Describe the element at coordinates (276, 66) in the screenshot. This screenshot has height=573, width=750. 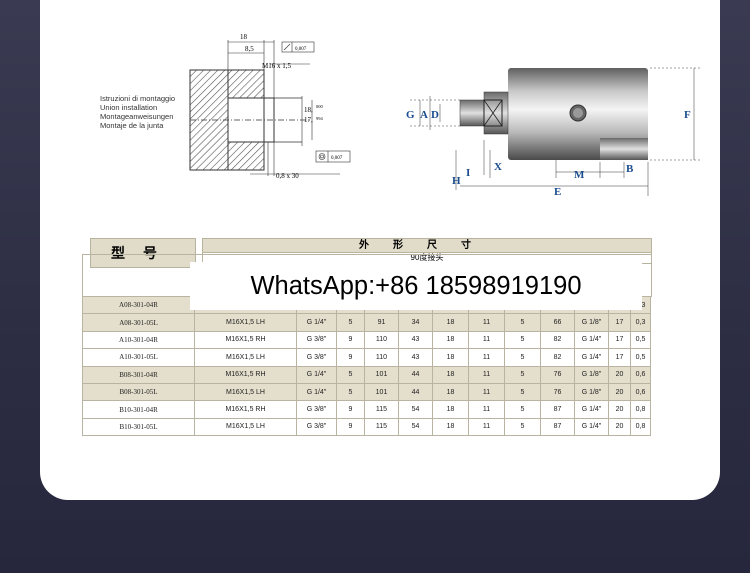
I see `thread-label: M16 x 1,5` at that location.